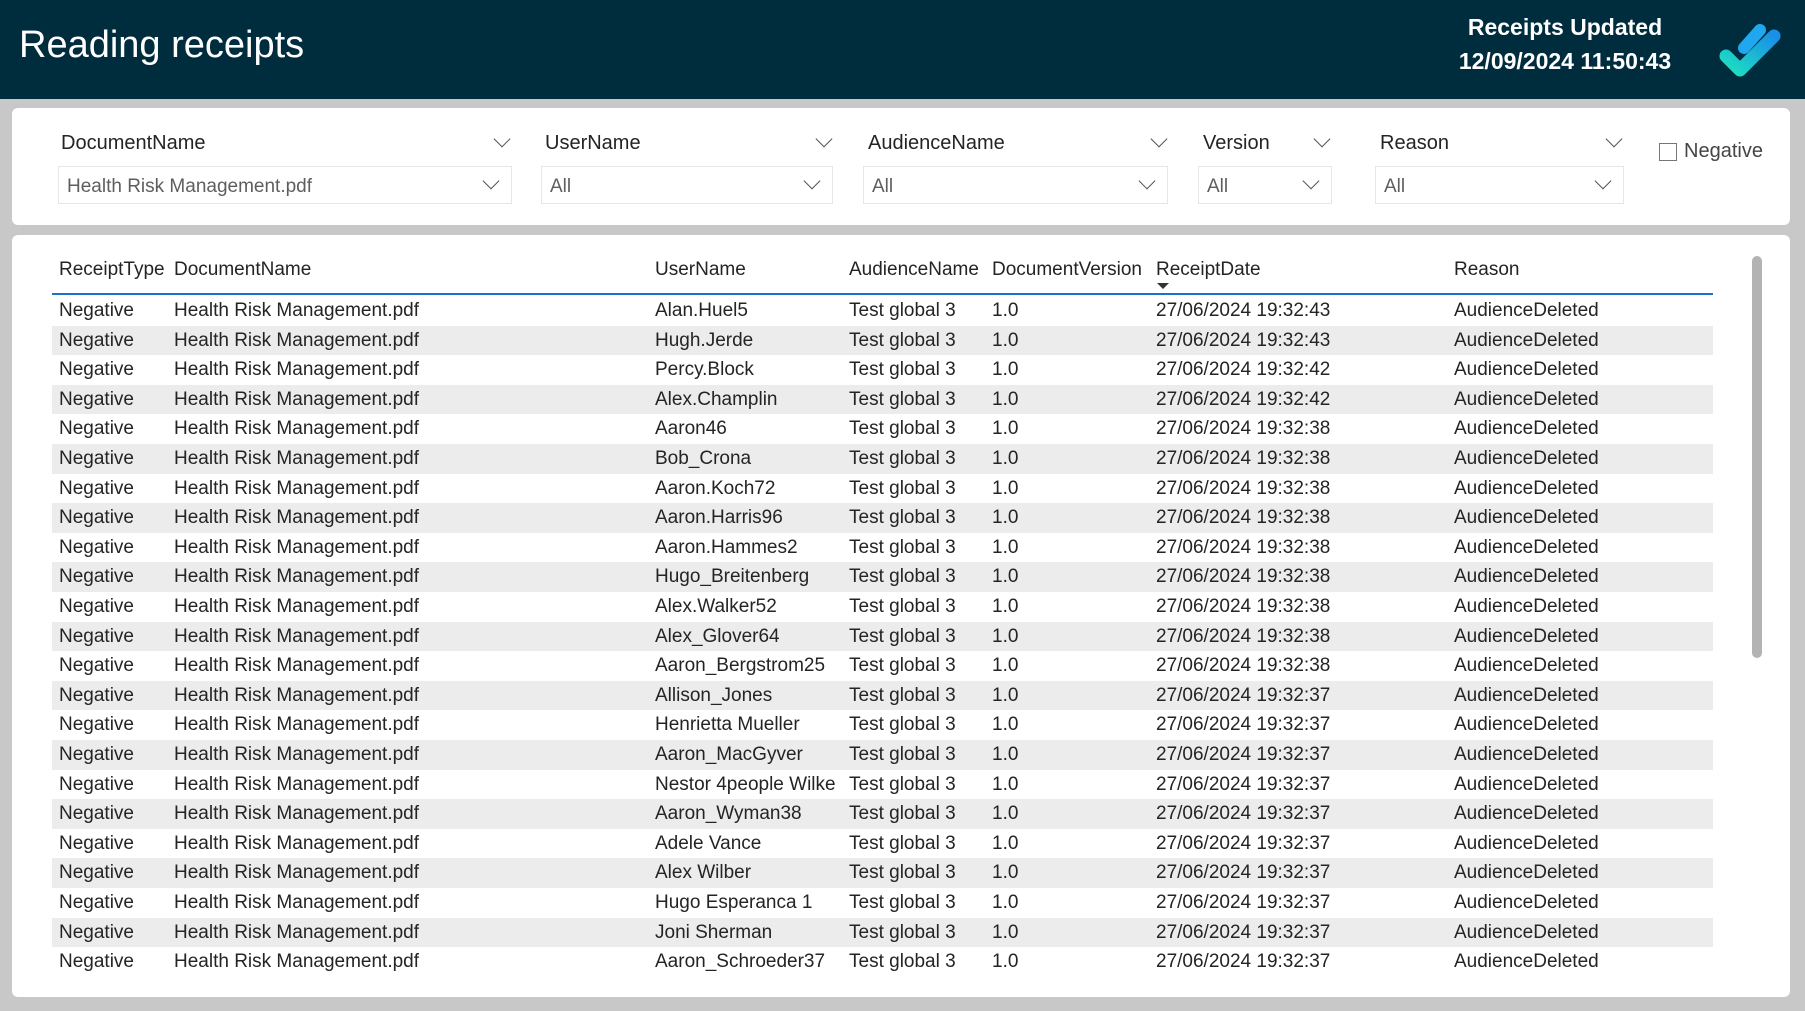 The width and height of the screenshot is (1805, 1011). Describe the element at coordinates (561, 186) in the screenshot. I see `filter-username-value: All` at that location.